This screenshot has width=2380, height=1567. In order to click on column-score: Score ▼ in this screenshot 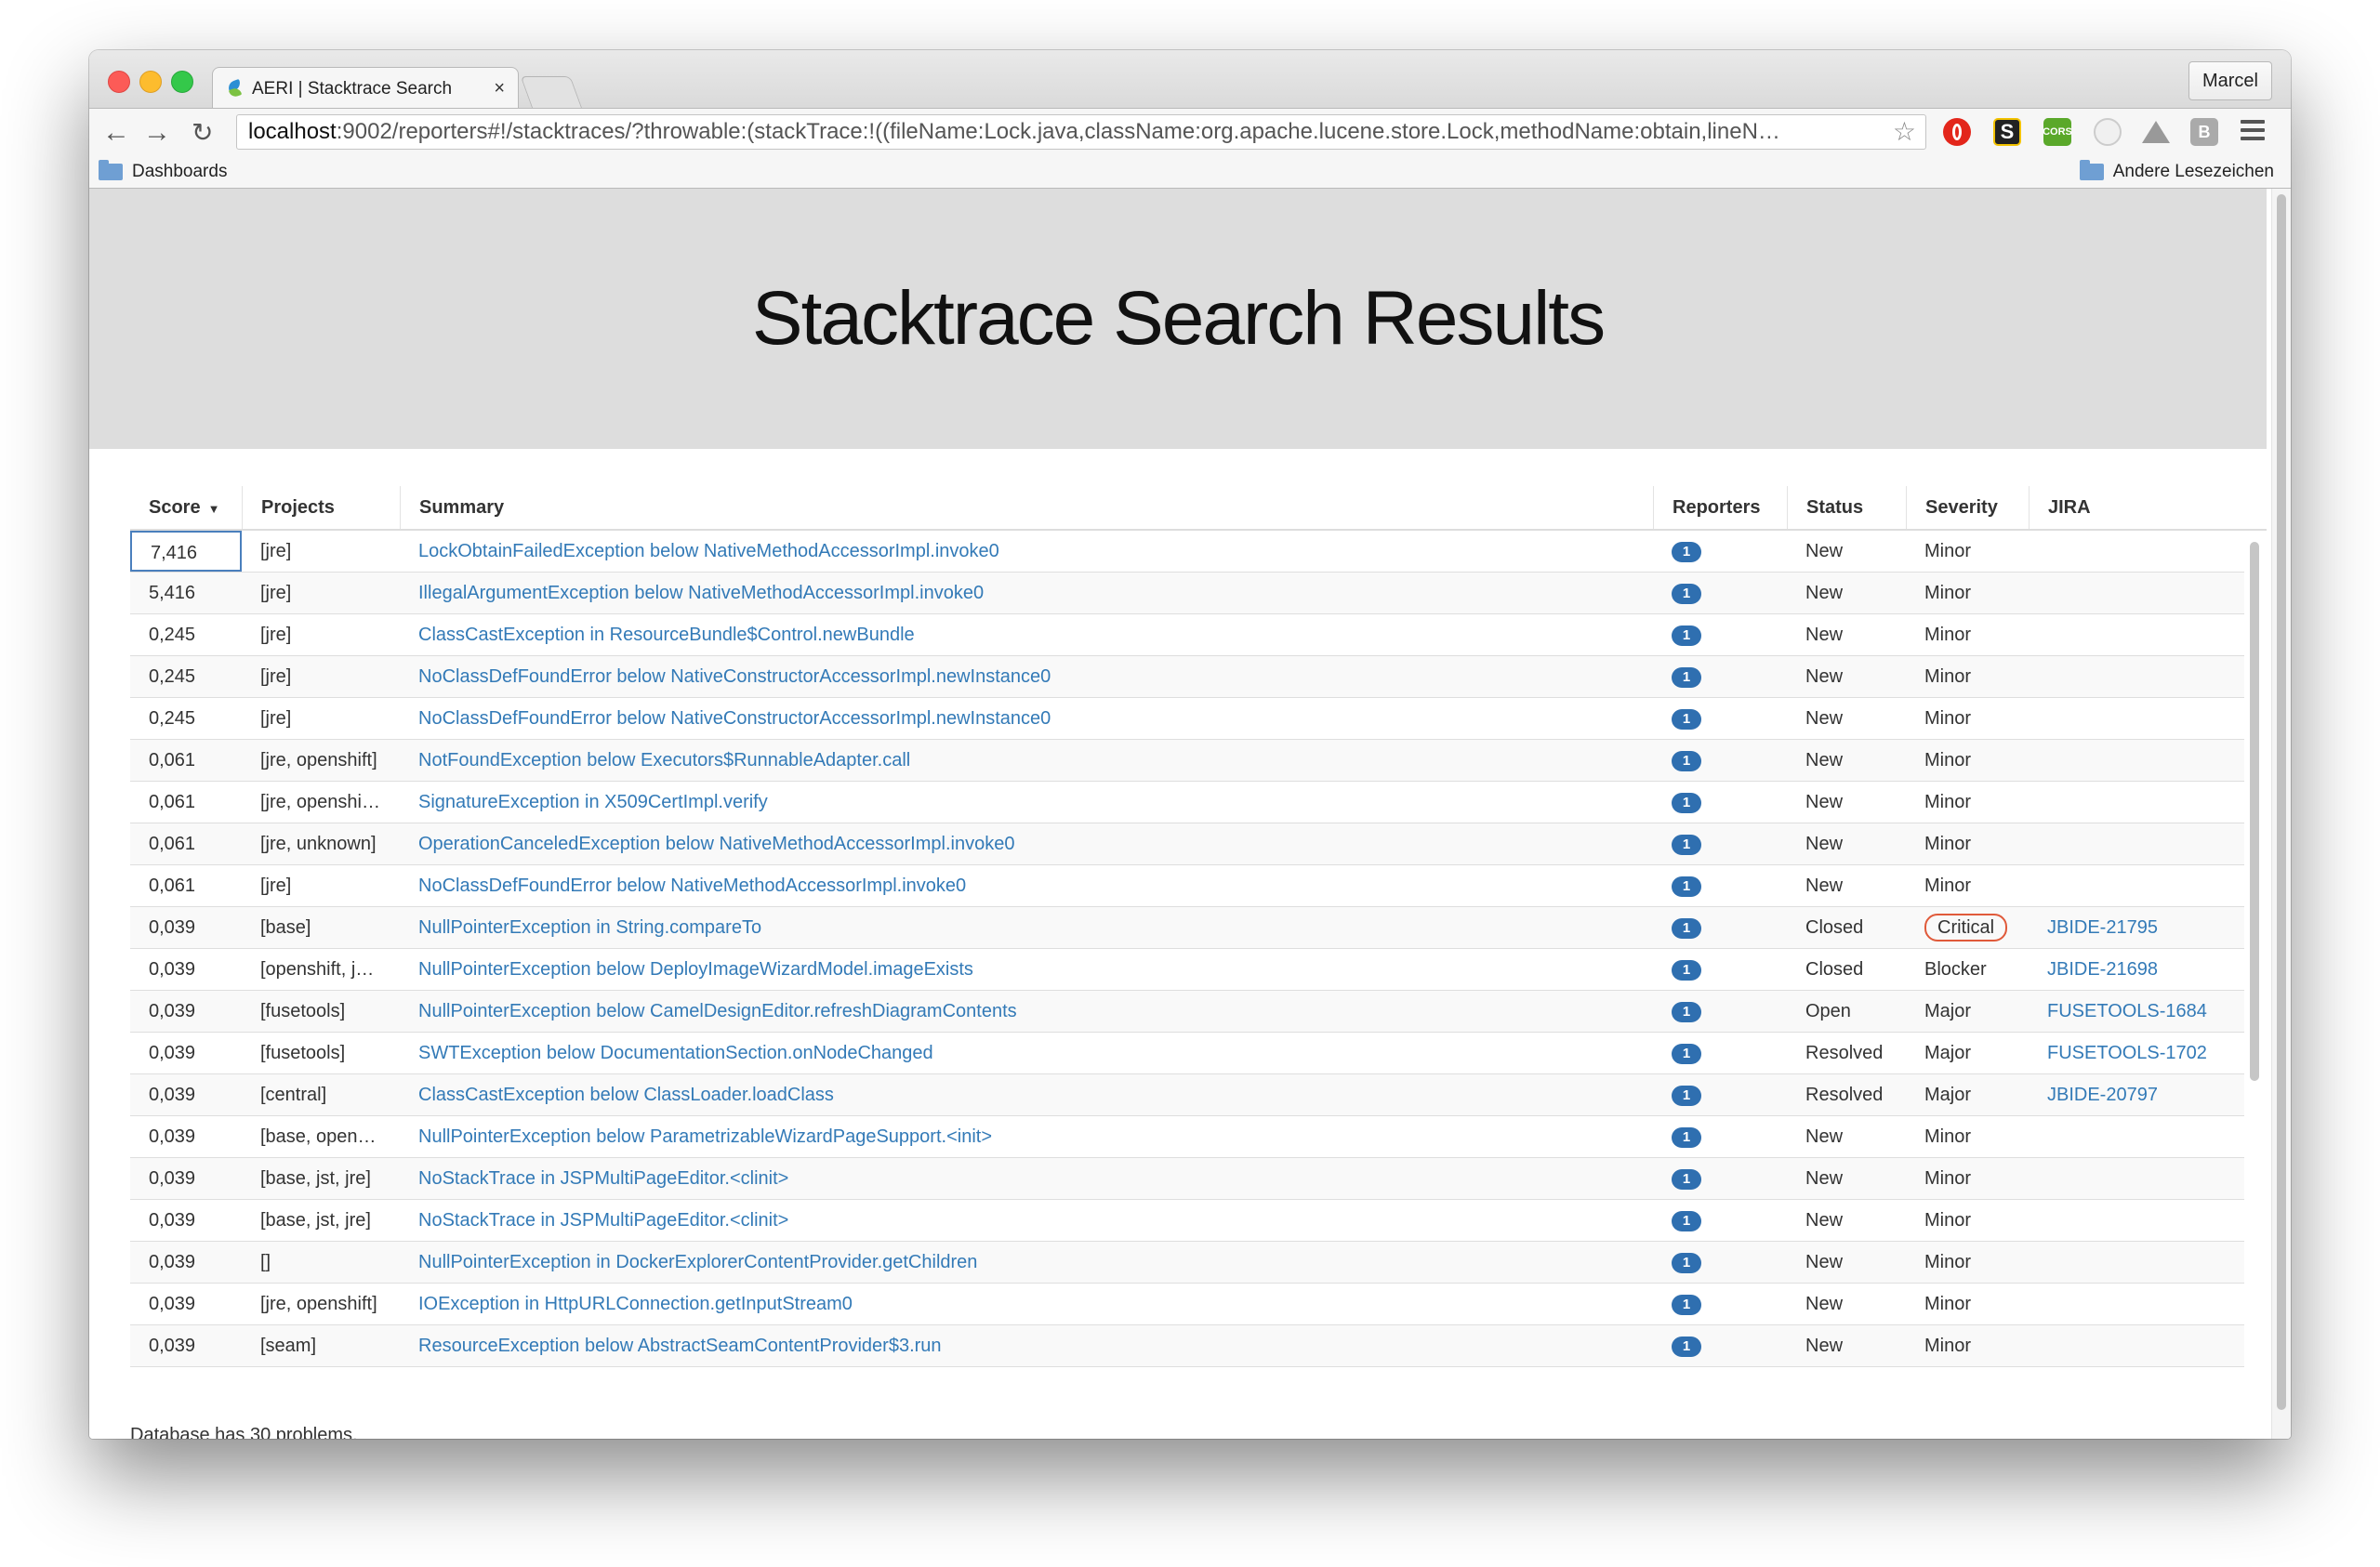, I will do `click(186, 508)`.